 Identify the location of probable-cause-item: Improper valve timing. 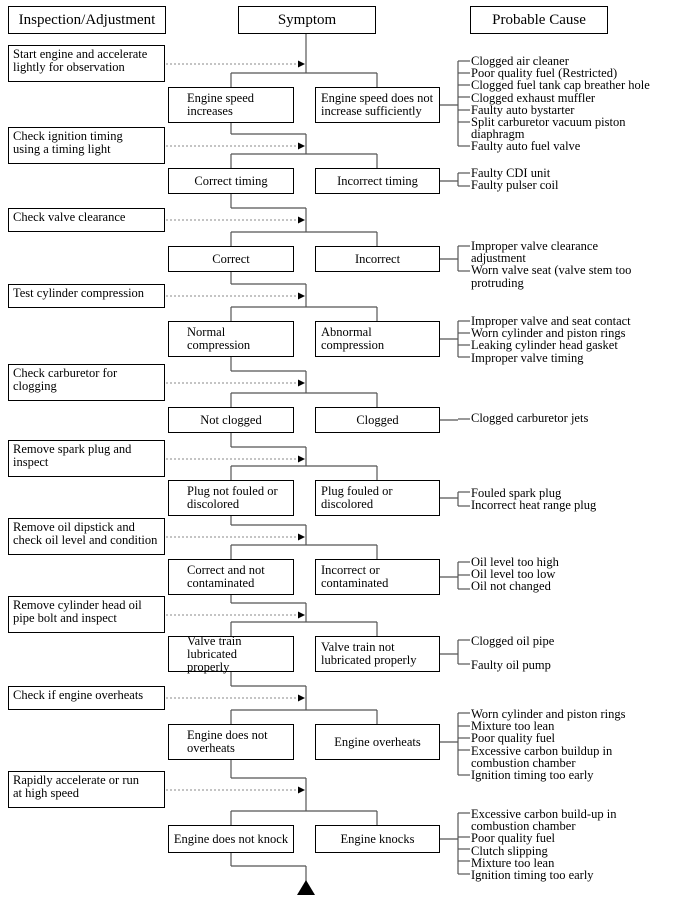
(527, 357).